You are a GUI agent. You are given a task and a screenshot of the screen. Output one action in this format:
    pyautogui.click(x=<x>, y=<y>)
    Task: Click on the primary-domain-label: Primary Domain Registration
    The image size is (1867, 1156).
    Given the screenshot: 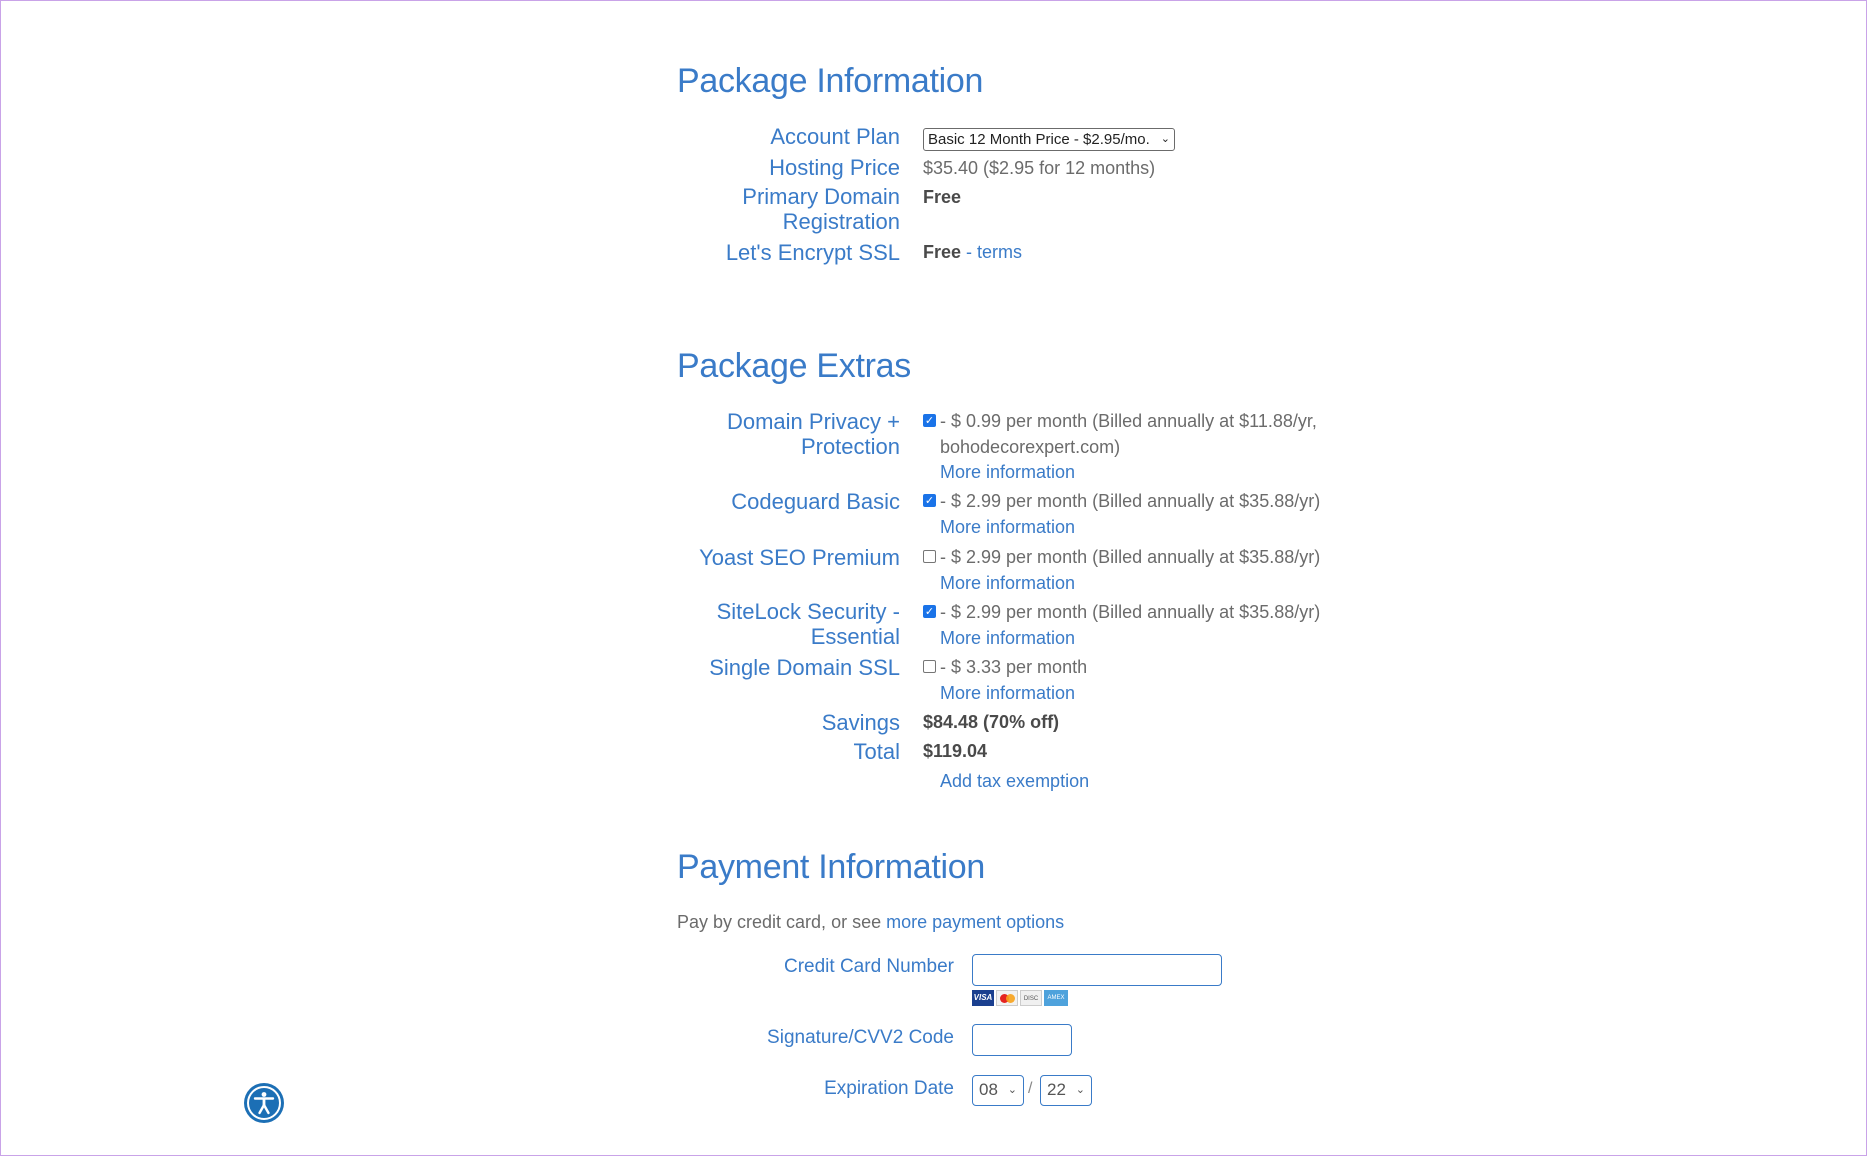 What is the action you would take?
    pyautogui.click(x=750, y=209)
    